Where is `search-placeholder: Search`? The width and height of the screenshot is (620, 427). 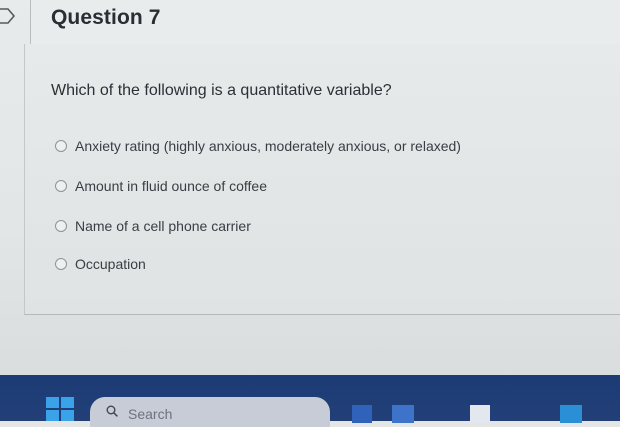
search-placeholder: Search is located at coordinates (150, 414).